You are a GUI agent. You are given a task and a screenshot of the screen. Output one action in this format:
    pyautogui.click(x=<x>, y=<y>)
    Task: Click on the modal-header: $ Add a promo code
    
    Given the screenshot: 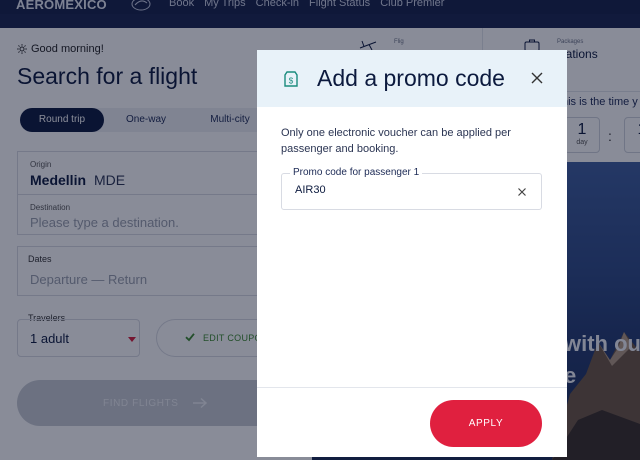 What is the action you would take?
    pyautogui.click(x=412, y=78)
    